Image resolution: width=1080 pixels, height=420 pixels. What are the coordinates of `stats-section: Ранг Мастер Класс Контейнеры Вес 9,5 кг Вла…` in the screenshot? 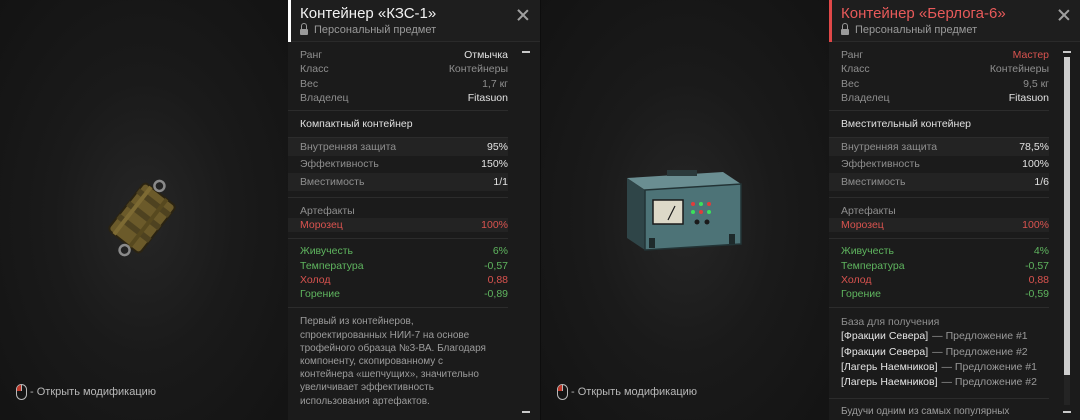 It's located at (939, 77).